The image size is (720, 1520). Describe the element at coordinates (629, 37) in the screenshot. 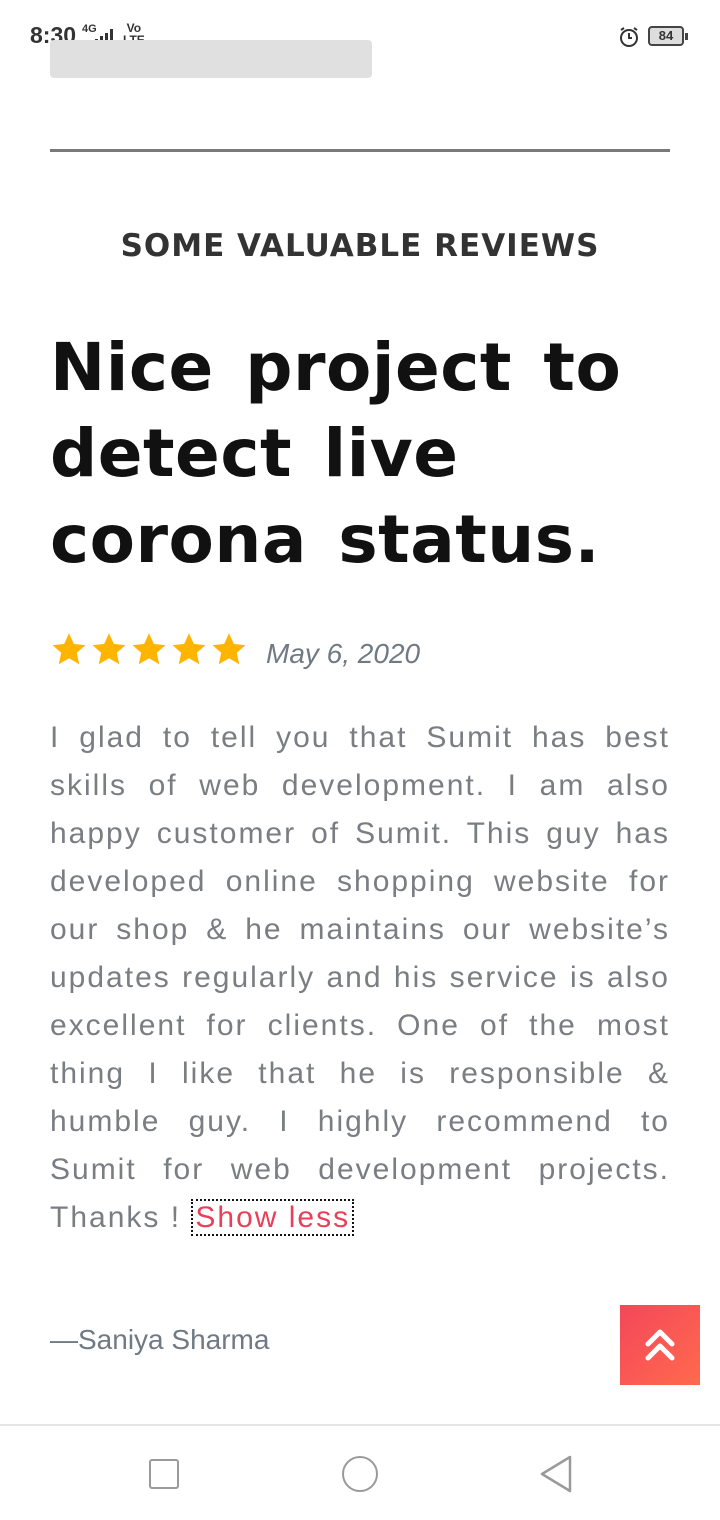

I see `alarm-icon` at that location.